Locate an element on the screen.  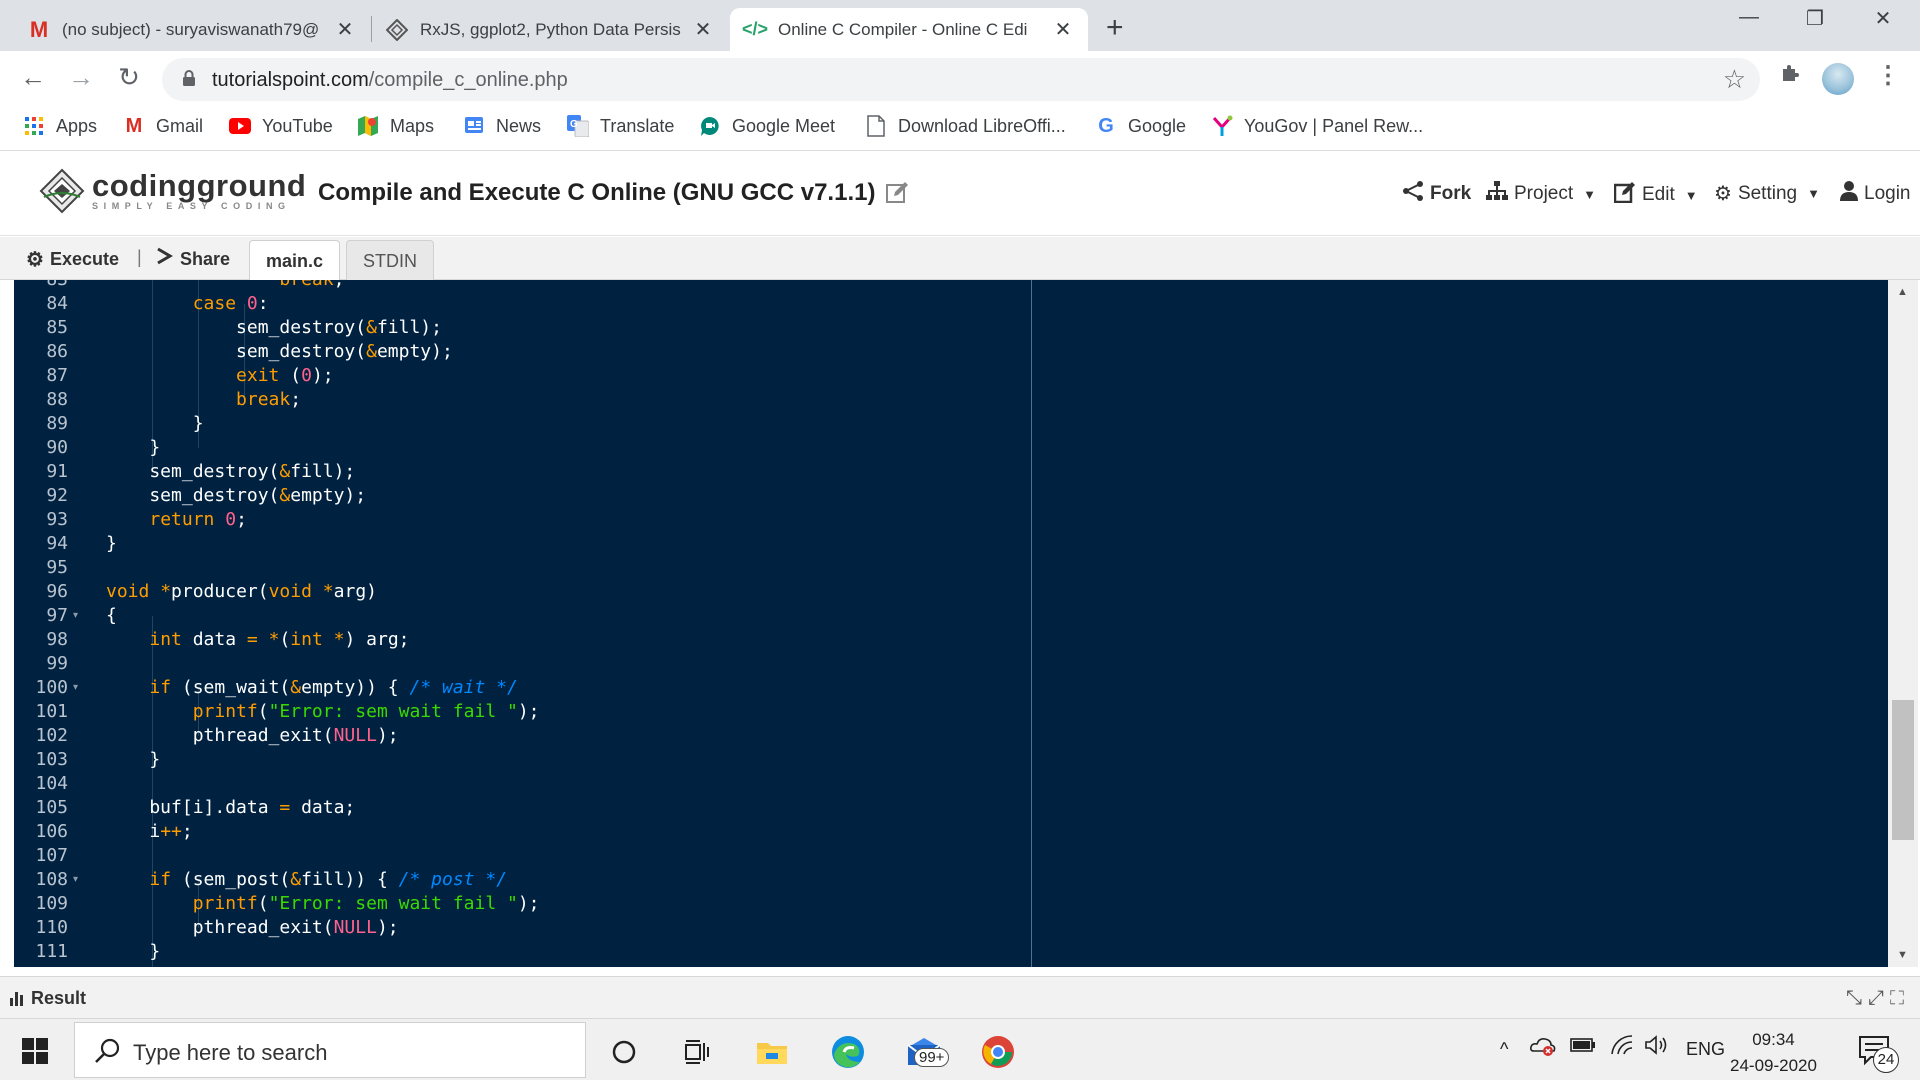
yougov-icon is located at coordinates (1222, 126).